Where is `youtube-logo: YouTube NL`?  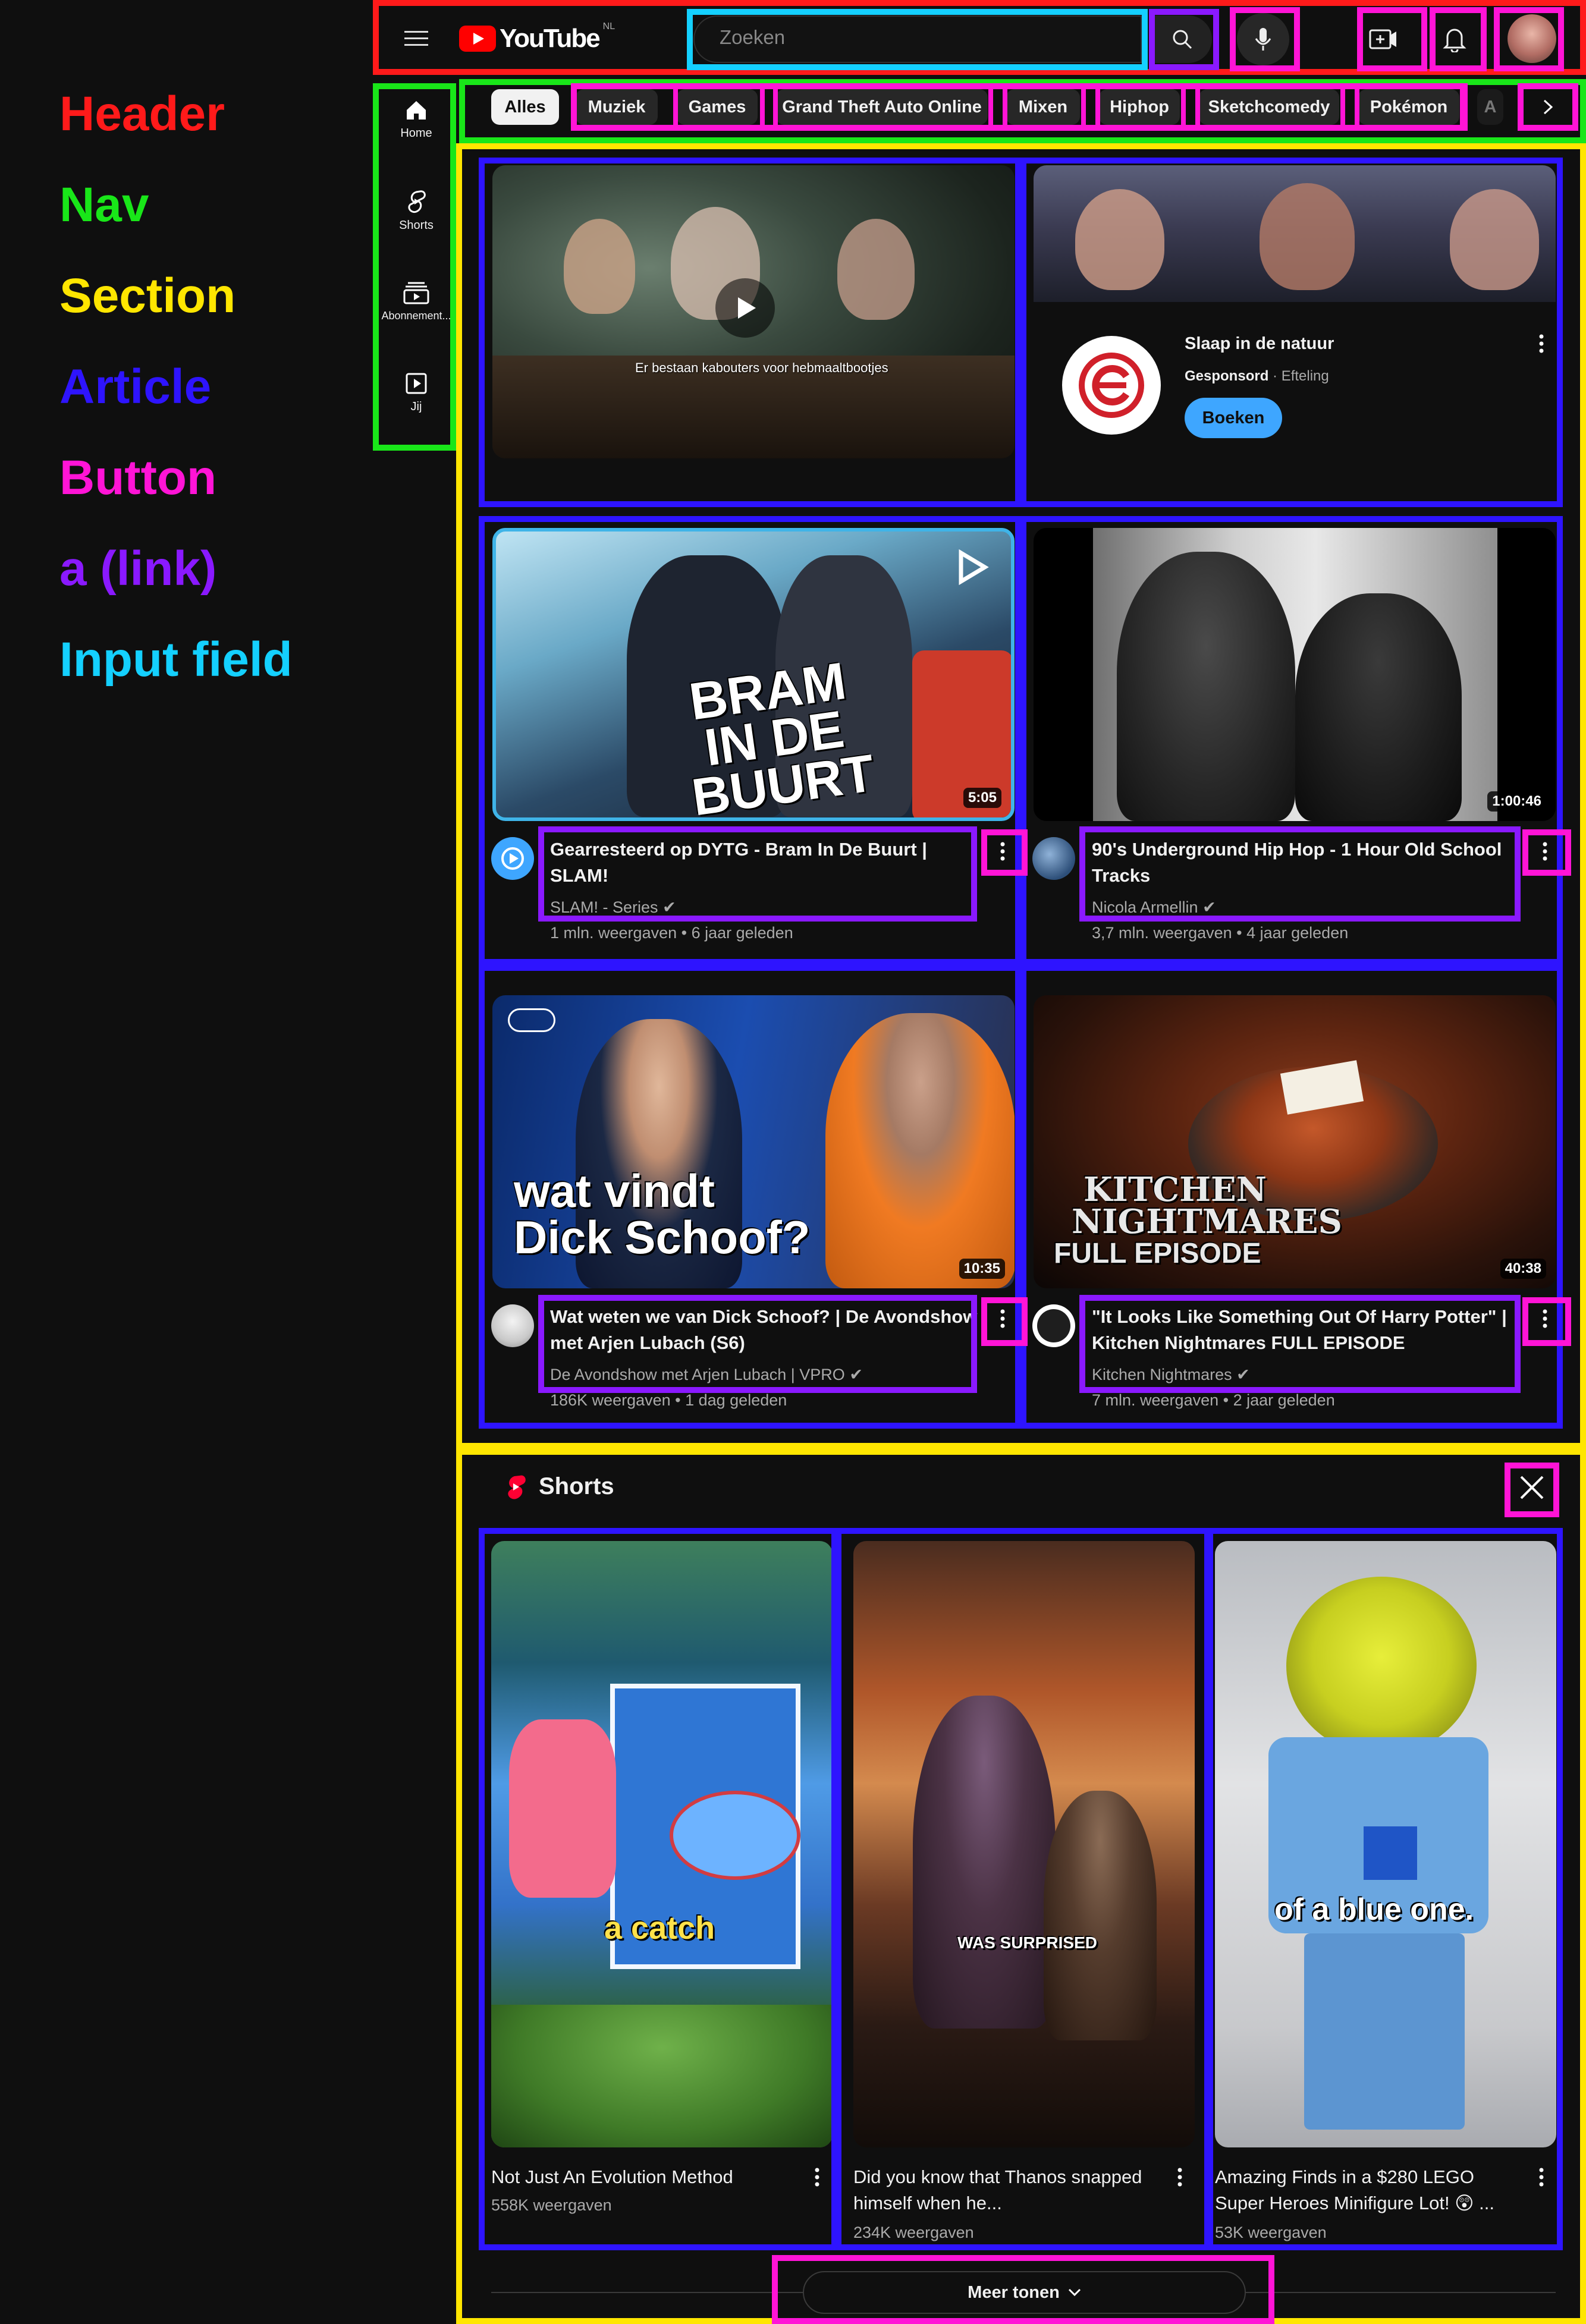 youtube-logo: YouTube NL is located at coordinates (537, 37).